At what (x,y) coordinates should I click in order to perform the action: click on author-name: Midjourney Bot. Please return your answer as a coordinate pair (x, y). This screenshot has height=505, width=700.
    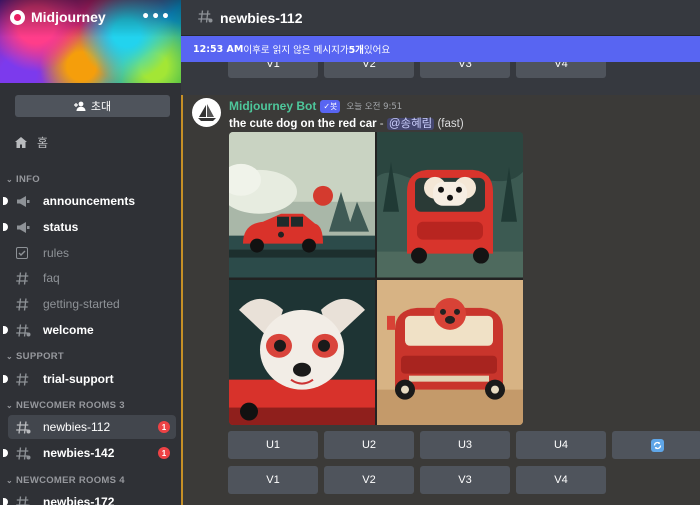
    Looking at the image, I should click on (272, 106).